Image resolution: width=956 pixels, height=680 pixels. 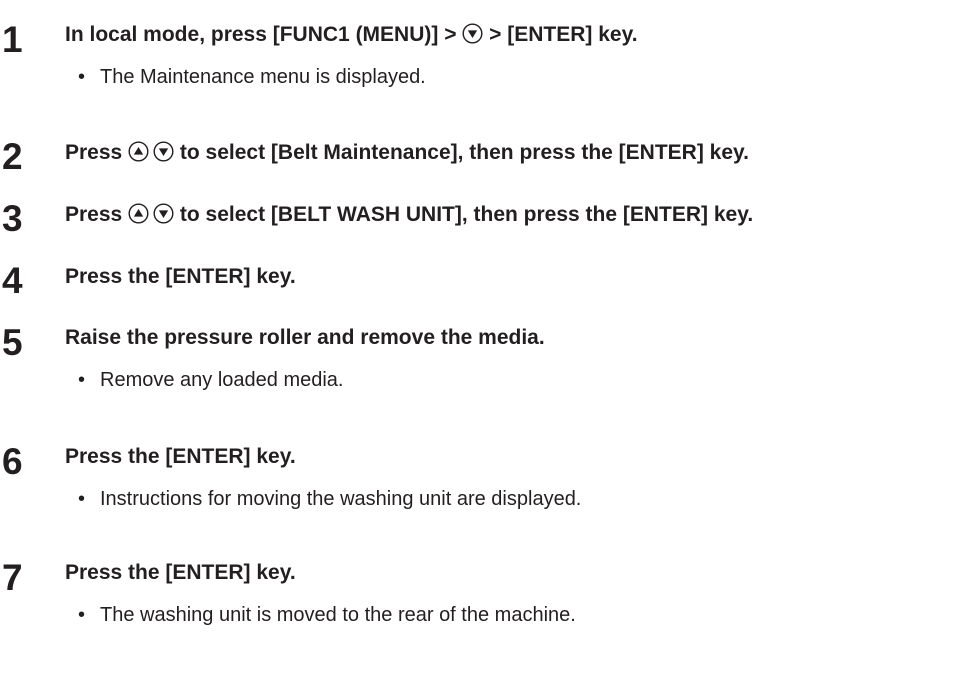 What do you see at coordinates (222, 380) in the screenshot?
I see `note-text: Remove any loaded media.` at bounding box center [222, 380].